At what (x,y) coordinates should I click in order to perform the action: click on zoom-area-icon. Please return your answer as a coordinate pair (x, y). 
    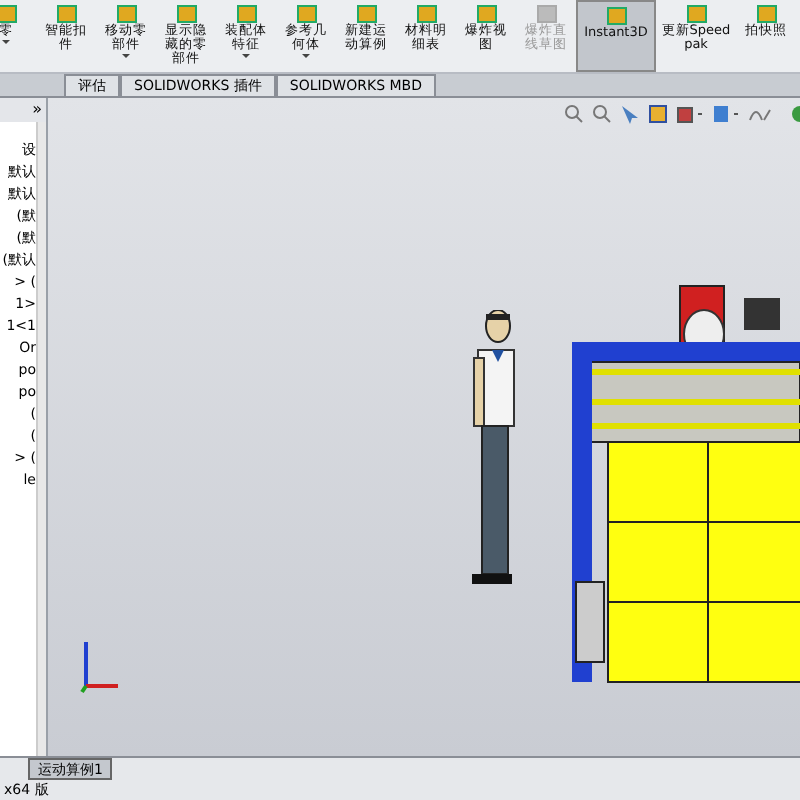
    Looking at the image, I should click on (602, 114).